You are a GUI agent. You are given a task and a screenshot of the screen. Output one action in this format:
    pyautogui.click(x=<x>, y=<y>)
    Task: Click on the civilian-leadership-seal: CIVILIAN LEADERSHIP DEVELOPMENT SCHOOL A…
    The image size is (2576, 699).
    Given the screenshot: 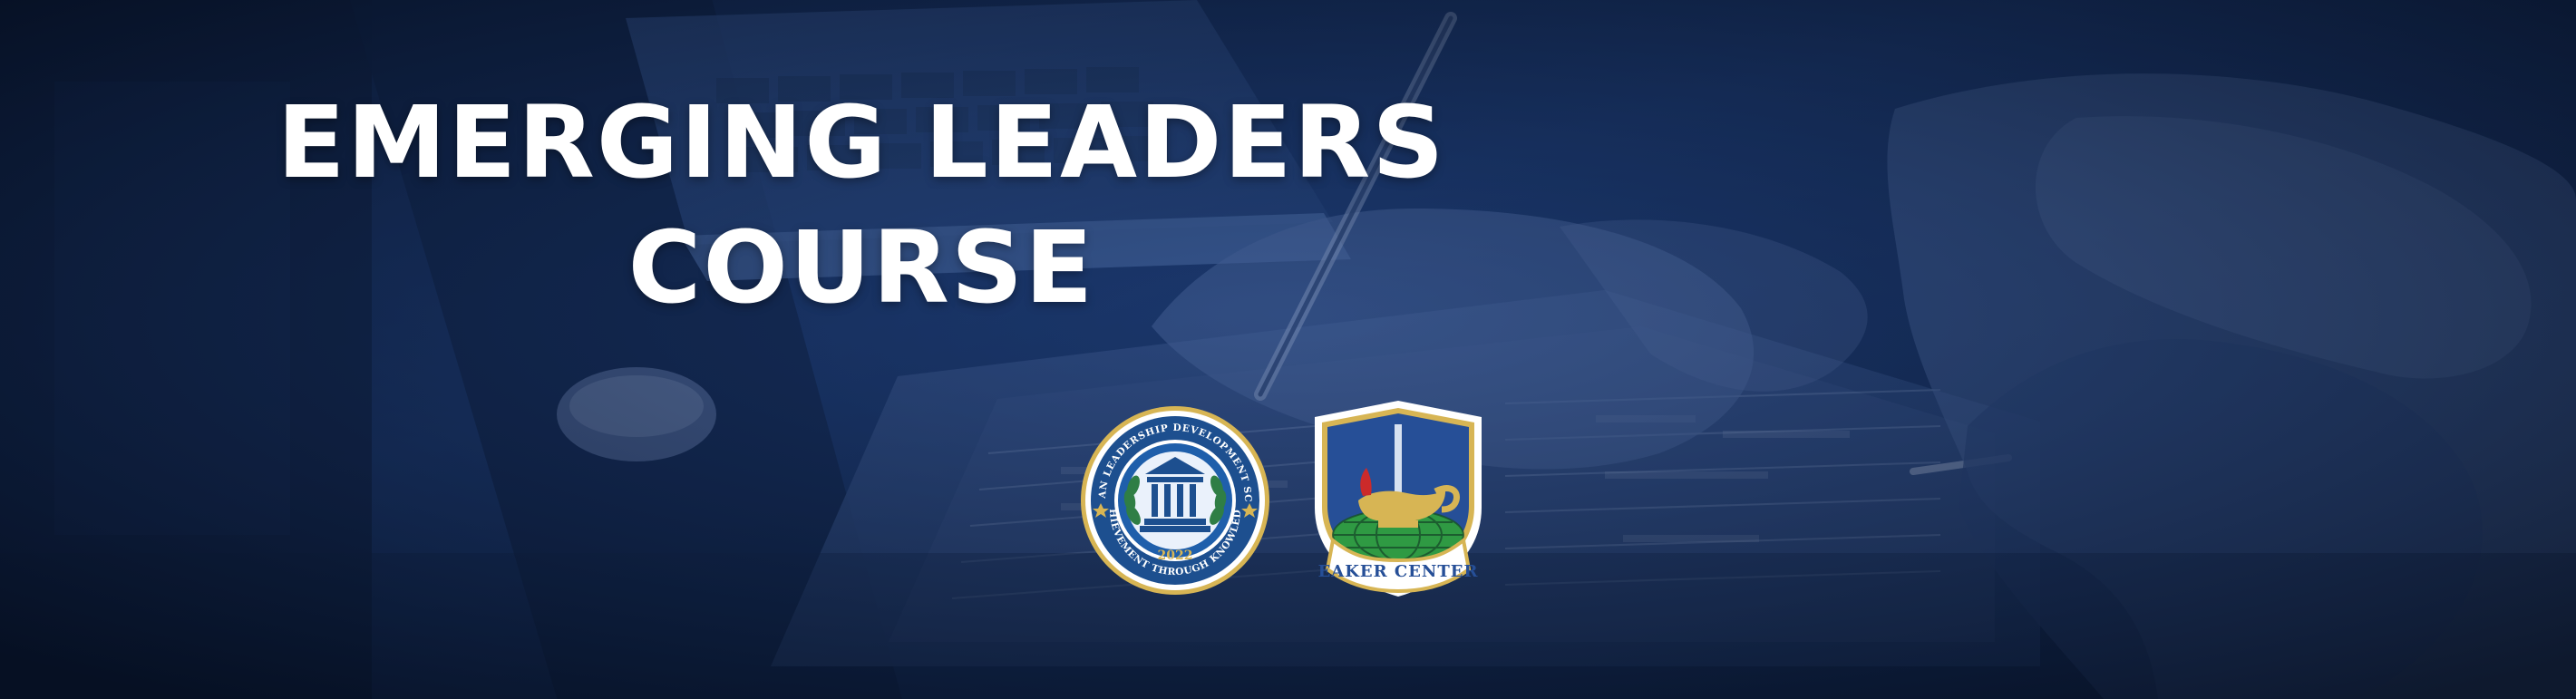 What is the action you would take?
    pyautogui.click(x=1173, y=499)
    